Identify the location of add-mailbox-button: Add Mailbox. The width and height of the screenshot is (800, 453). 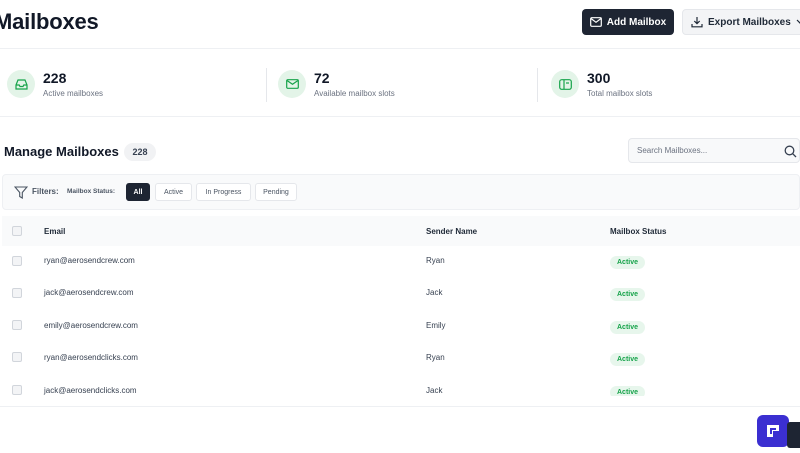
(628, 22).